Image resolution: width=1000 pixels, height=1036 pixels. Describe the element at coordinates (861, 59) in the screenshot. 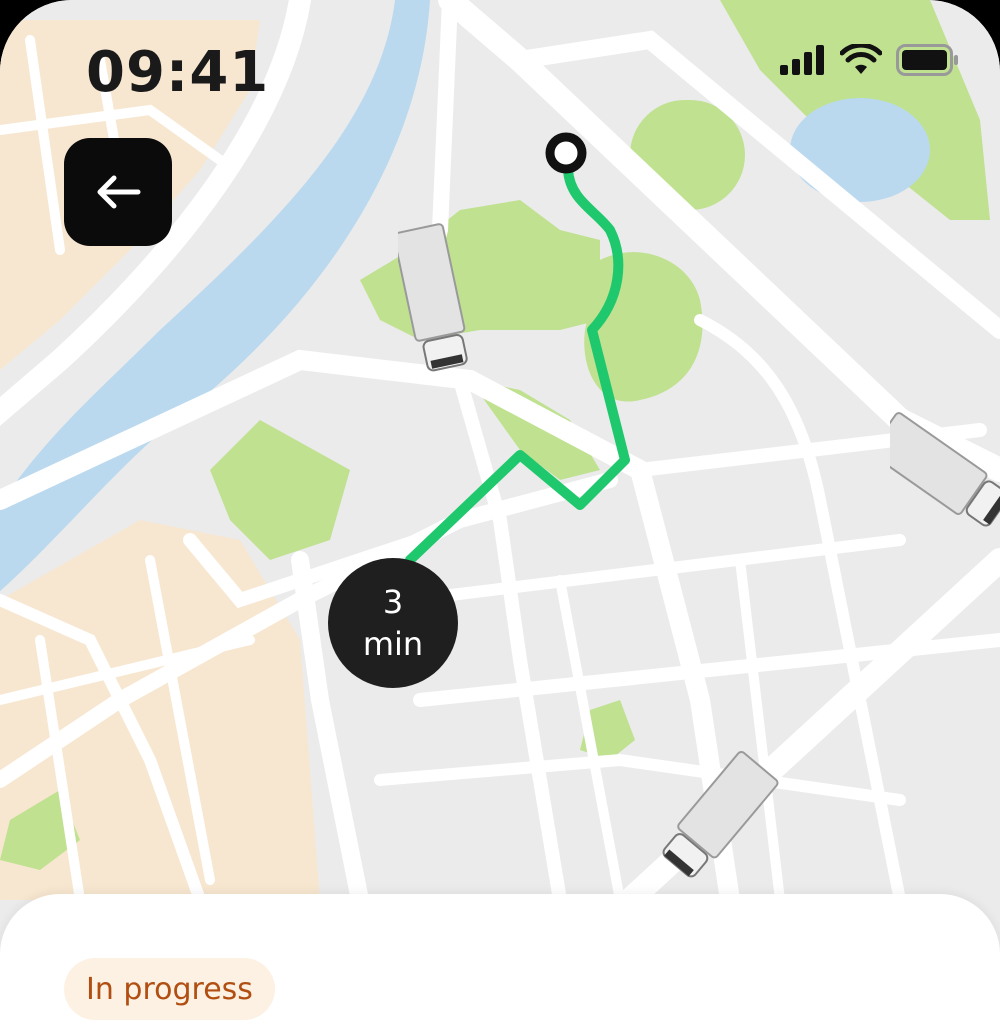

I see `wifi-icon` at that location.